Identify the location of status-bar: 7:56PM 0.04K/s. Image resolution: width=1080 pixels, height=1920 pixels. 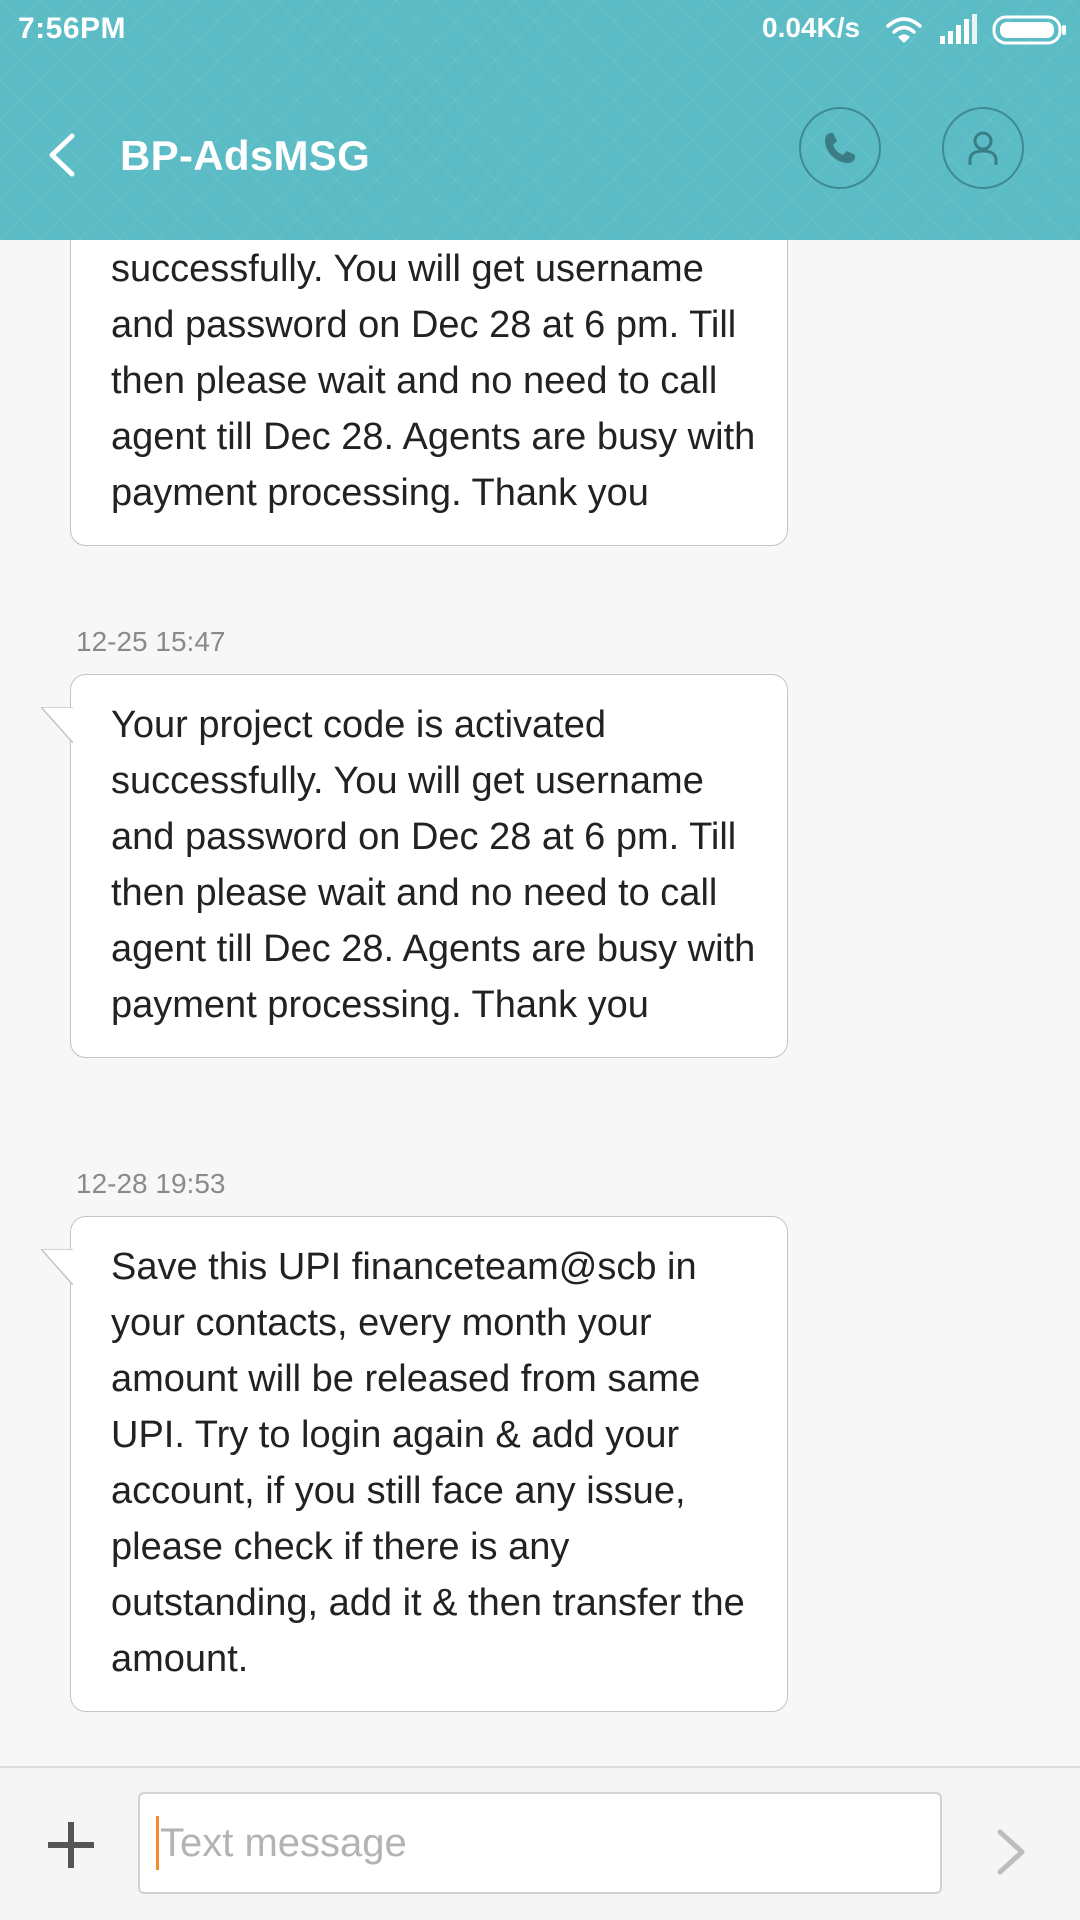
(540, 30).